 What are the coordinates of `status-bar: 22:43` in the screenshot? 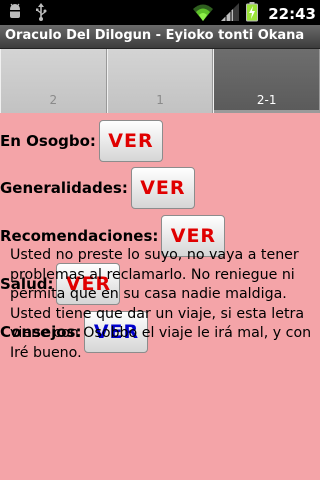 It's located at (160, 12).